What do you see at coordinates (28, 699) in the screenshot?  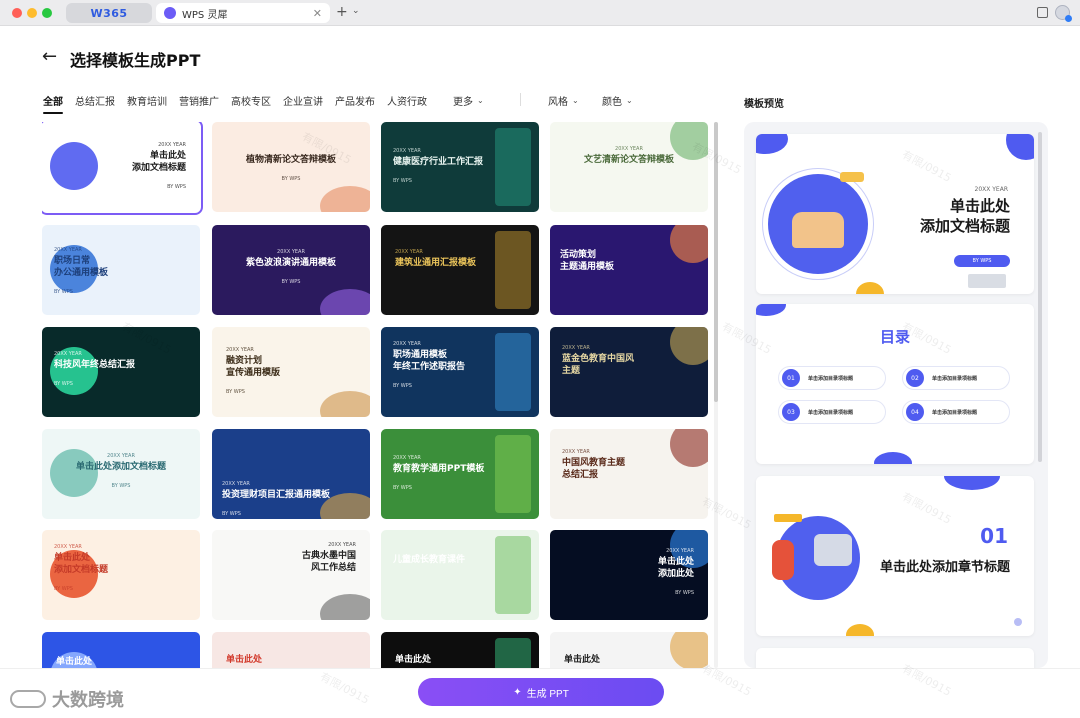 I see `watermark-mark-icon` at bounding box center [28, 699].